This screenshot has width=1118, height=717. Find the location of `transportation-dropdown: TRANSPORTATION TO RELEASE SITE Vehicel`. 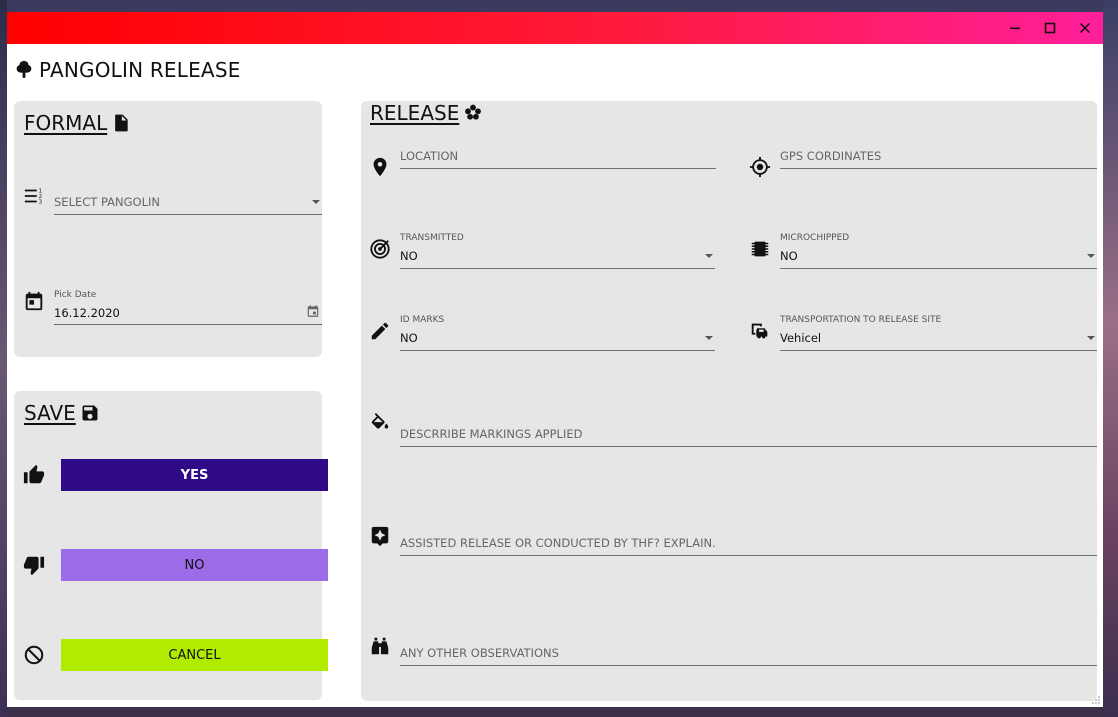

transportation-dropdown: TRANSPORTATION TO RELEASE SITE Vehicel is located at coordinates (938, 332).